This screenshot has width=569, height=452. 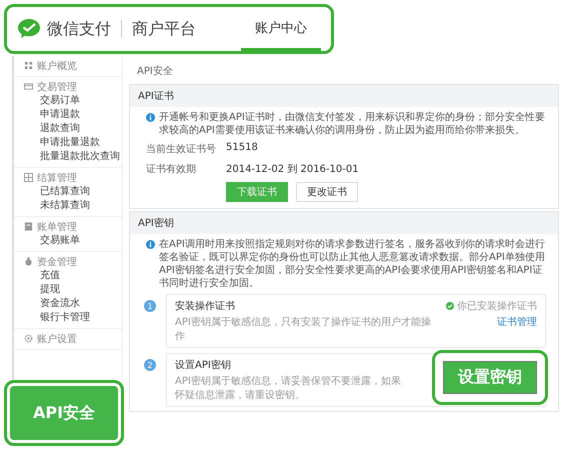 What do you see at coordinates (150, 365) in the screenshot?
I see `step-number: 2` at bounding box center [150, 365].